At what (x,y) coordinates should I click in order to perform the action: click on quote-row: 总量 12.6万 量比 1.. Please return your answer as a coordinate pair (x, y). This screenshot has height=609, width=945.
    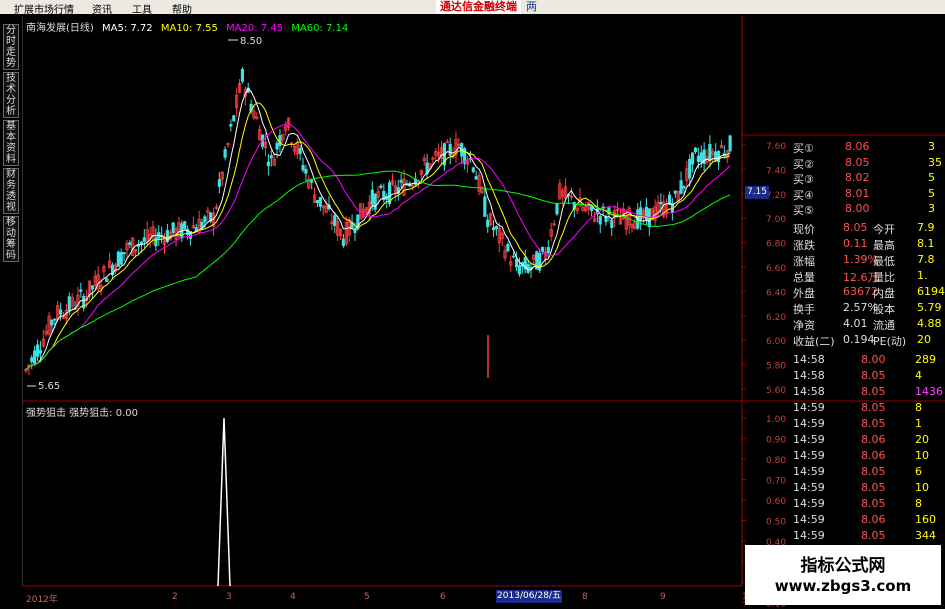
    Looking at the image, I should click on (845, 276).